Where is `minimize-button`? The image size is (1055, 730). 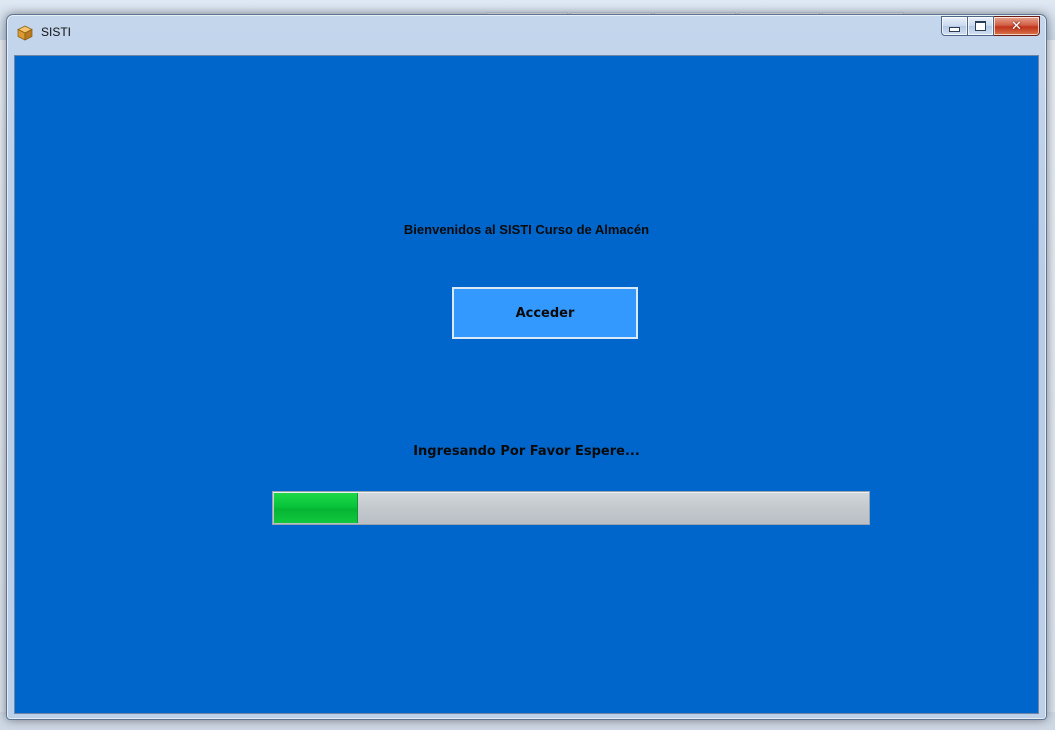
minimize-button is located at coordinates (954, 26).